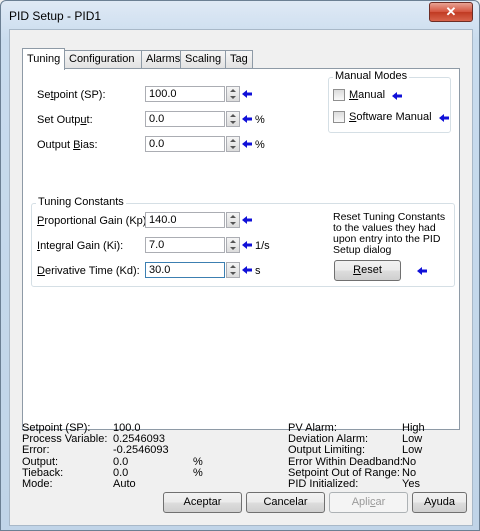  What do you see at coordinates (198, 473) in the screenshot?
I see `status-unit: %` at bounding box center [198, 473].